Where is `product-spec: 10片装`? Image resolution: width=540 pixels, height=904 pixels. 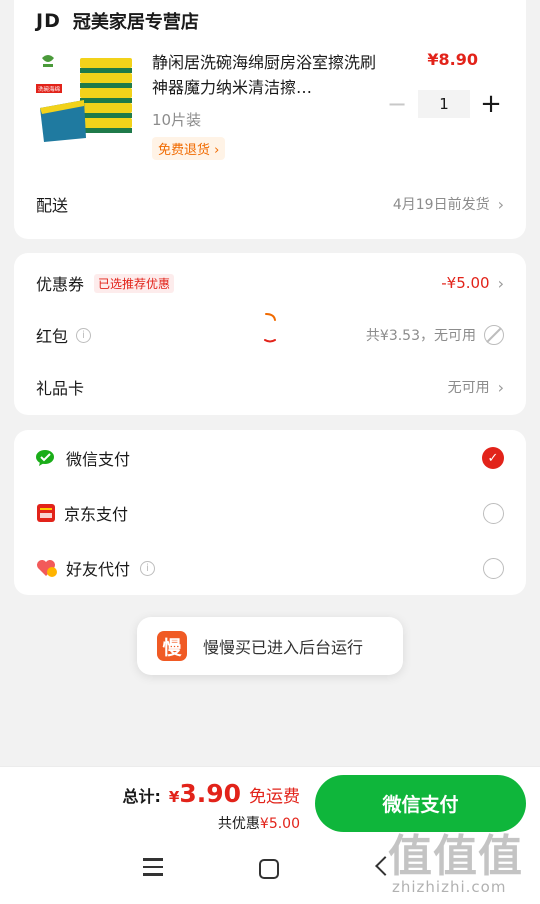
product-spec: 10片装 is located at coordinates (177, 120).